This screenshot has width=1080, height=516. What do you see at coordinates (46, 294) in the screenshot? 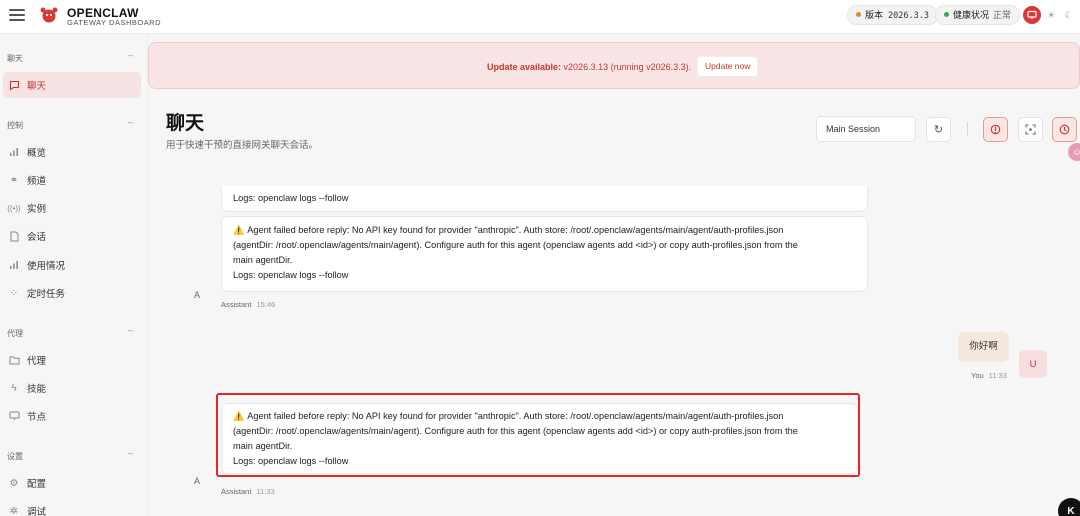
I see `sidebar-item-label: 定时任务` at bounding box center [46, 294].